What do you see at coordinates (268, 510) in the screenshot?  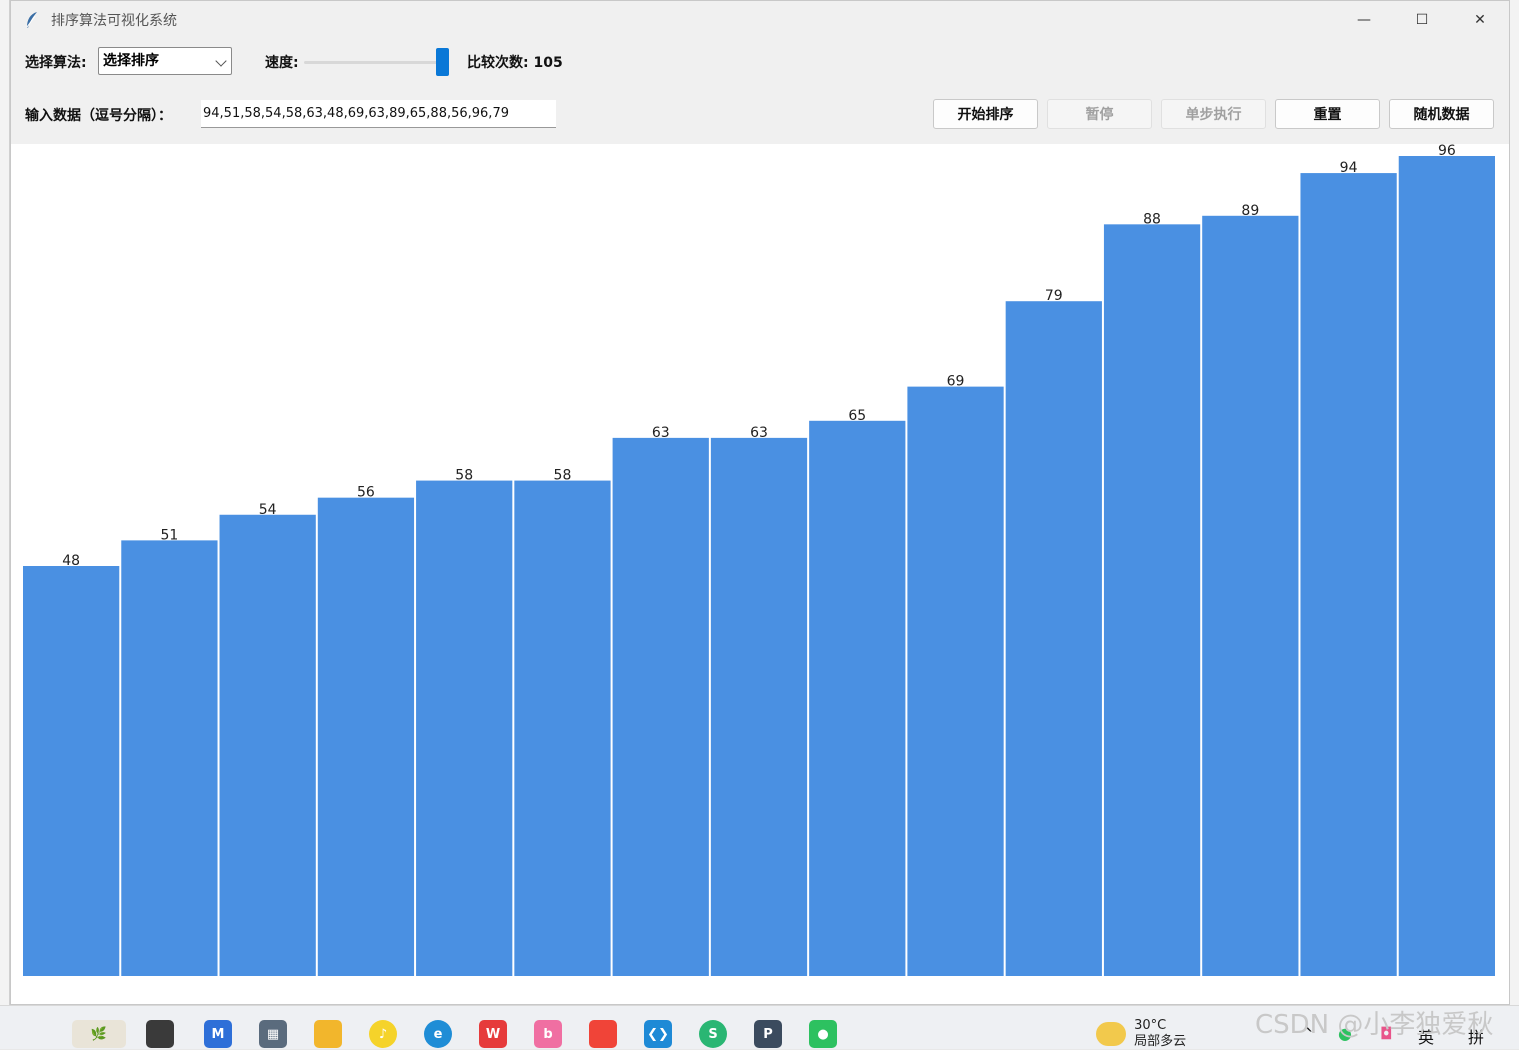 I see `bar-value-label: 54` at bounding box center [268, 510].